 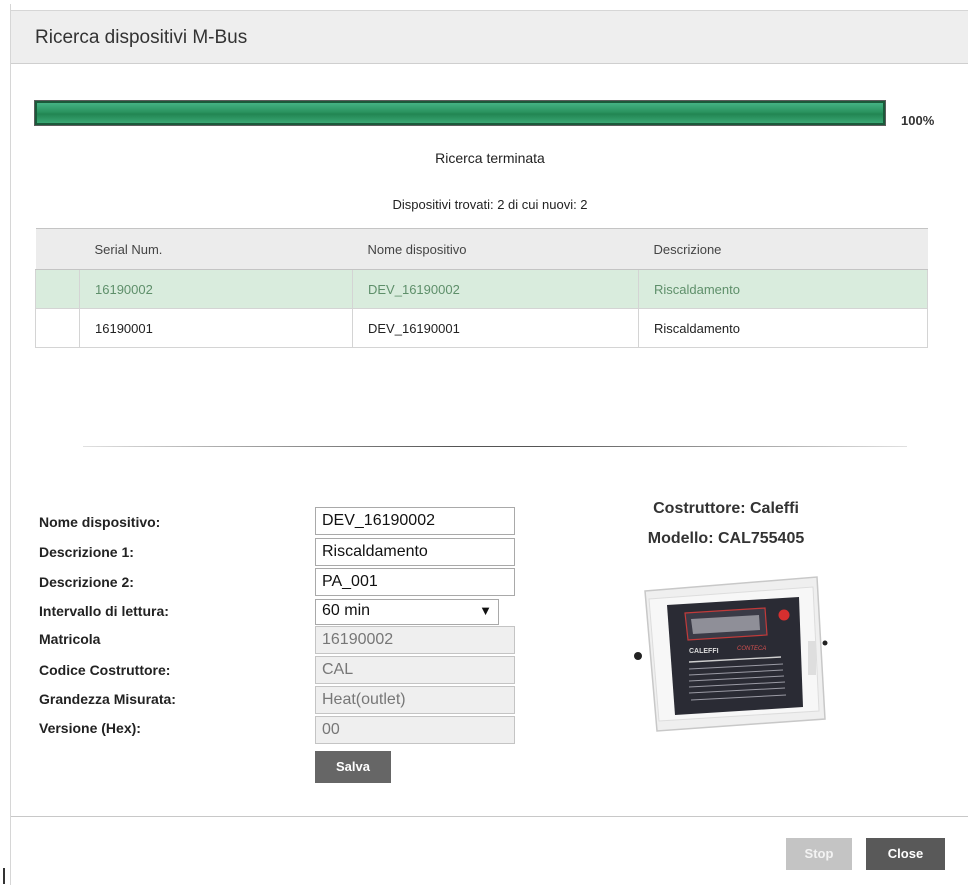 I want to click on header-select-column, so click(x=57, y=249).